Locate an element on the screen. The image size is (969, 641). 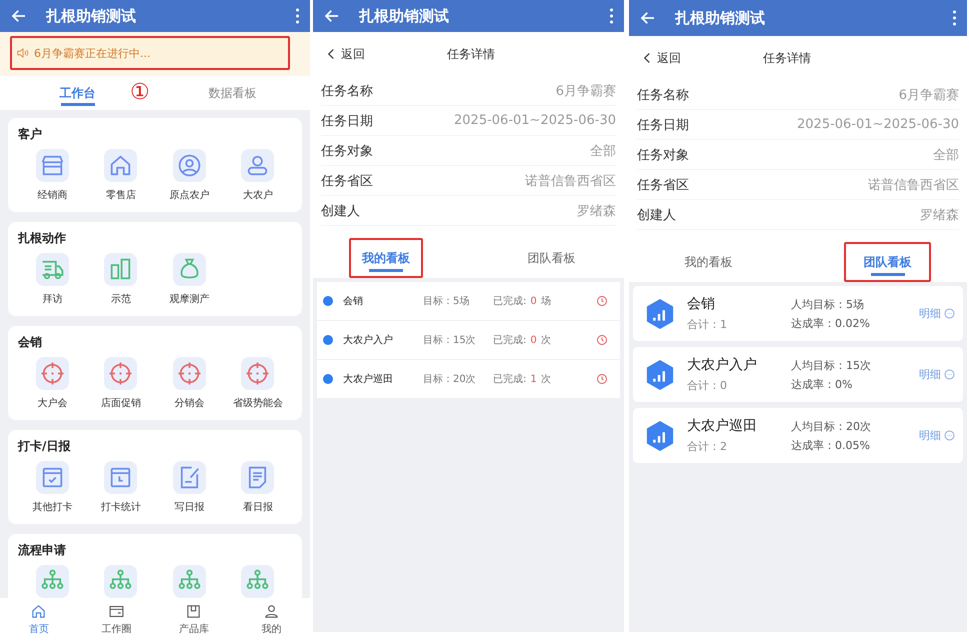
calendar-check-icon is located at coordinates (52, 477).